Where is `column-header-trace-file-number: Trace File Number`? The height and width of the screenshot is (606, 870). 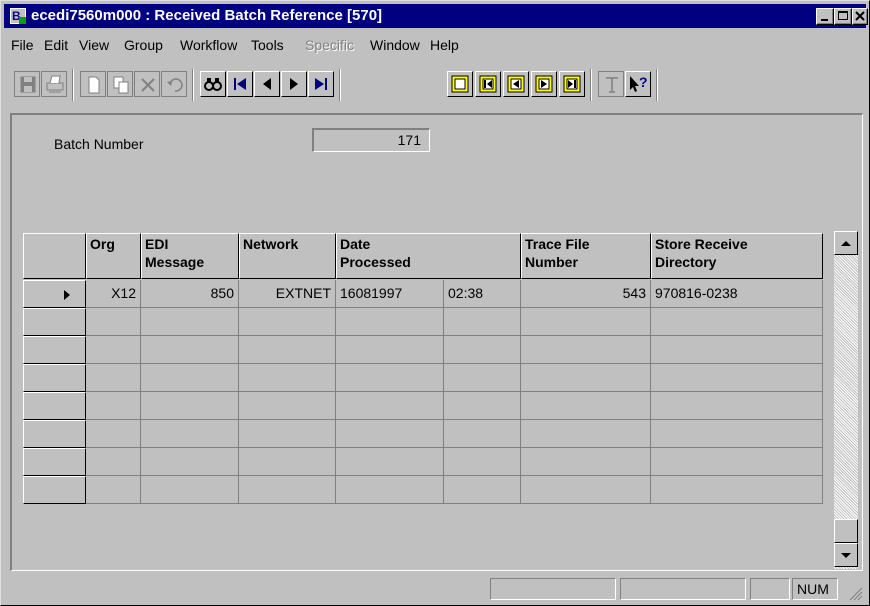
column-header-trace-file-number: Trace File Number is located at coordinates (586, 256).